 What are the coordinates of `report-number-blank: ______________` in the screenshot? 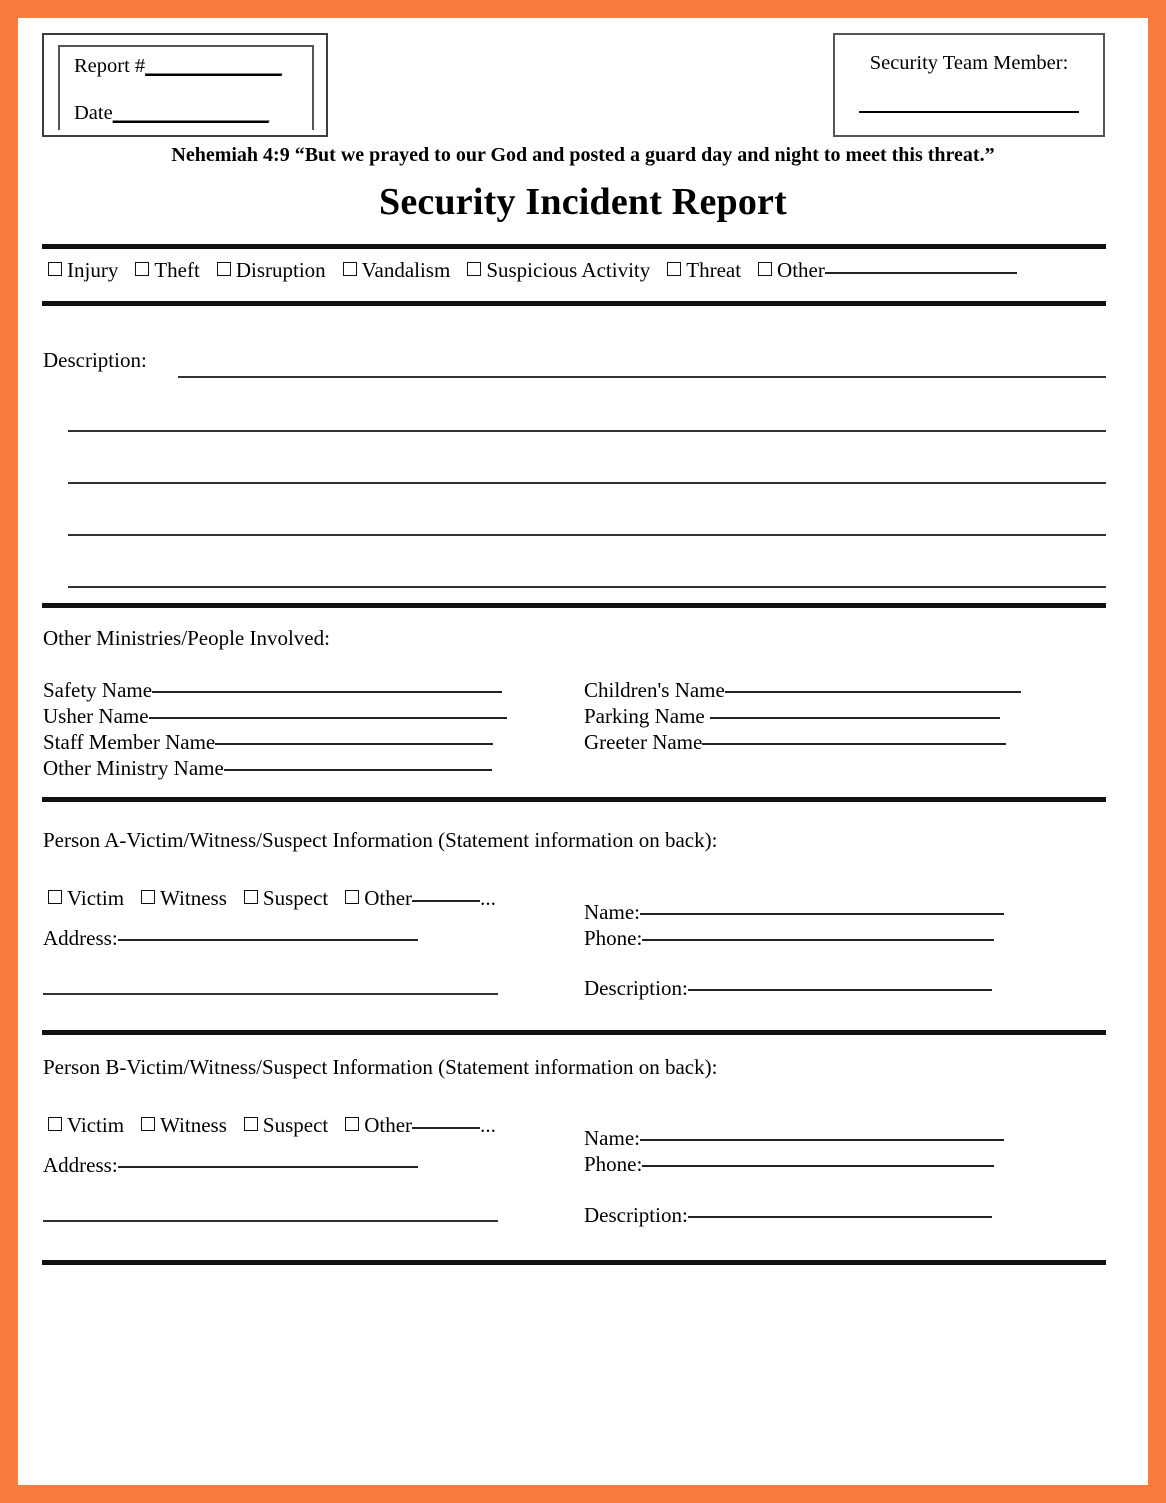 It's located at (213, 66).